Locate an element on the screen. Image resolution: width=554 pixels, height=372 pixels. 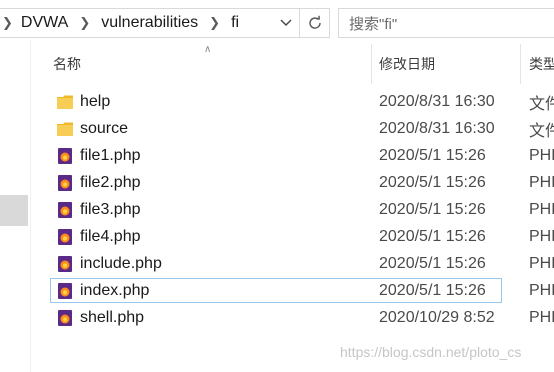
file-row: file4.php 2020/5/1 15:26 PHP is located at coordinates (302, 236).